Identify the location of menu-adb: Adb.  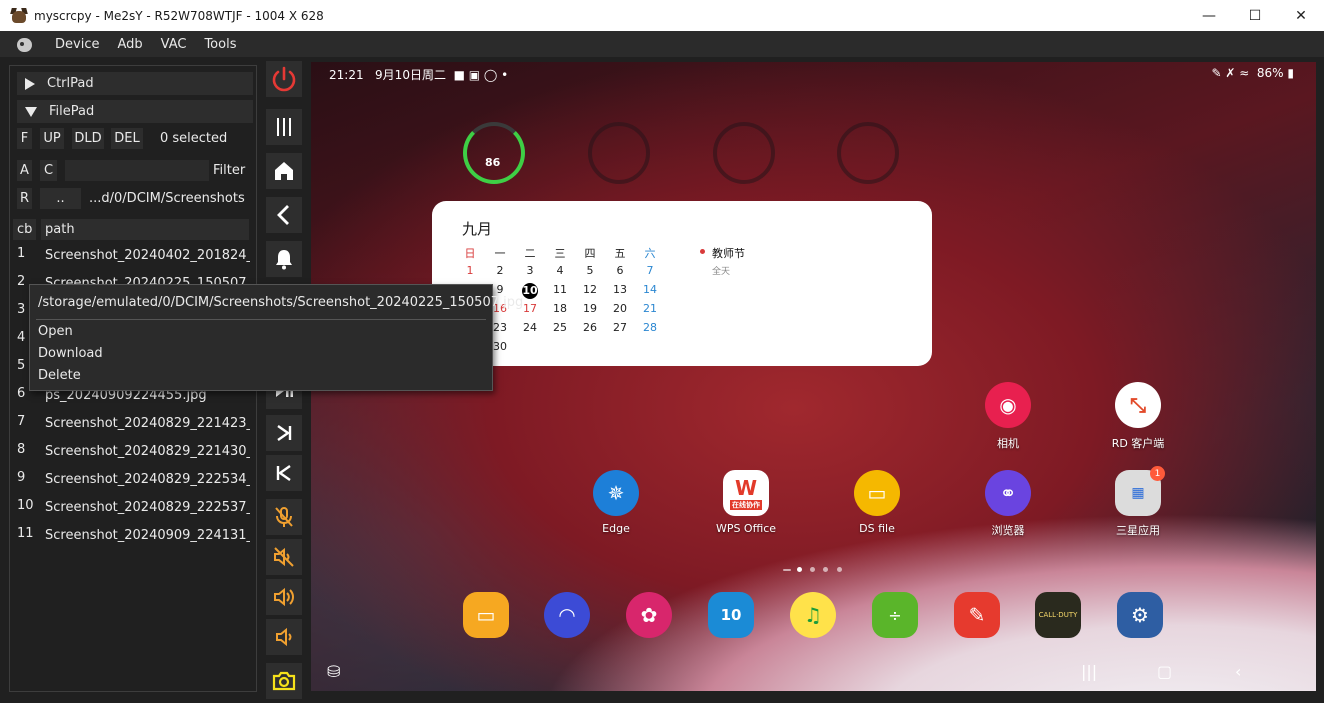
(129, 44).